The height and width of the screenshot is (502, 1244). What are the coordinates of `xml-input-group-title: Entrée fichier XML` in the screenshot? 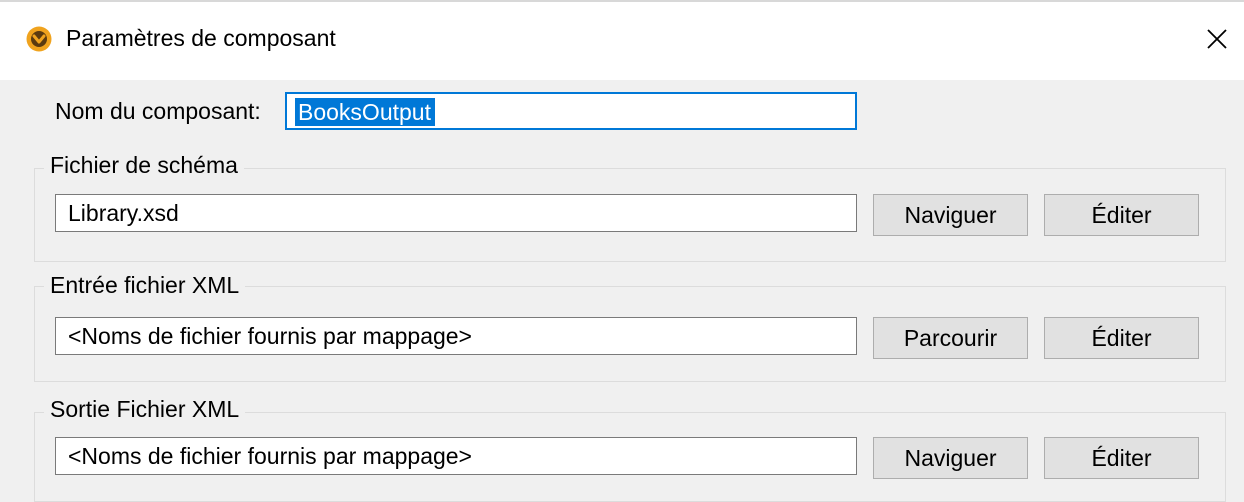 It's located at (145, 285).